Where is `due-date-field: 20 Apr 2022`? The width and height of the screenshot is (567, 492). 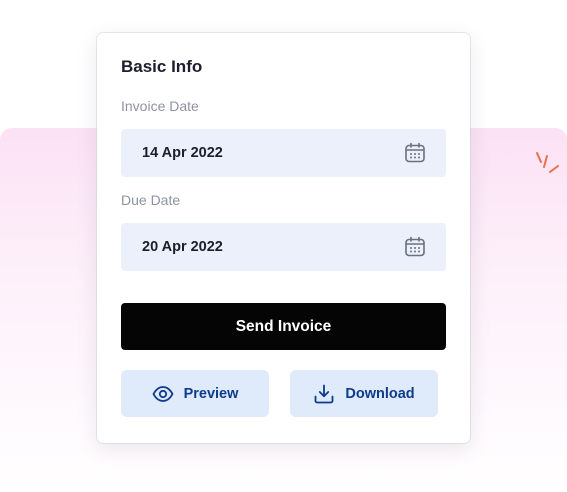 due-date-field: 20 Apr 2022 is located at coordinates (283, 247).